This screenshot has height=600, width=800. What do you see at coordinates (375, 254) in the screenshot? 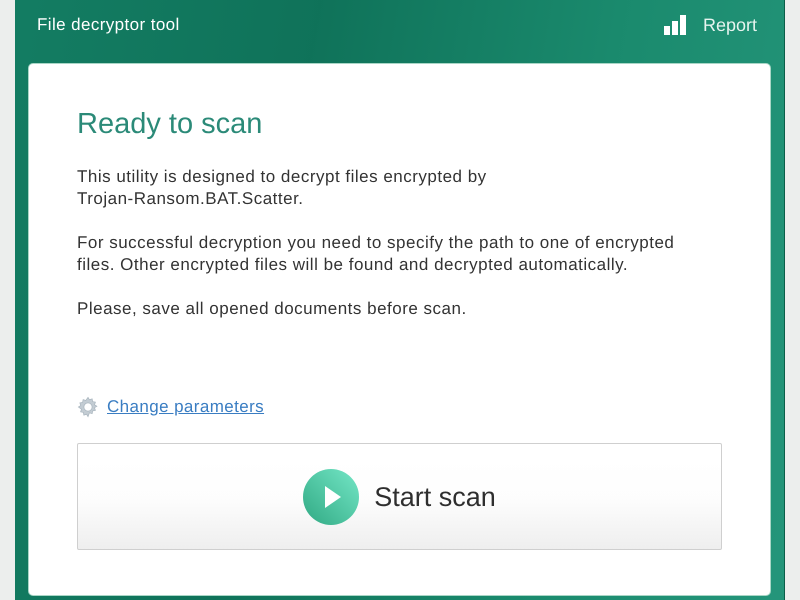
I see `description-text: For successful decryption you need to specify the path to one of encrypted files. Other encrypted files will be found and decrypted automatically.` at bounding box center [375, 254].